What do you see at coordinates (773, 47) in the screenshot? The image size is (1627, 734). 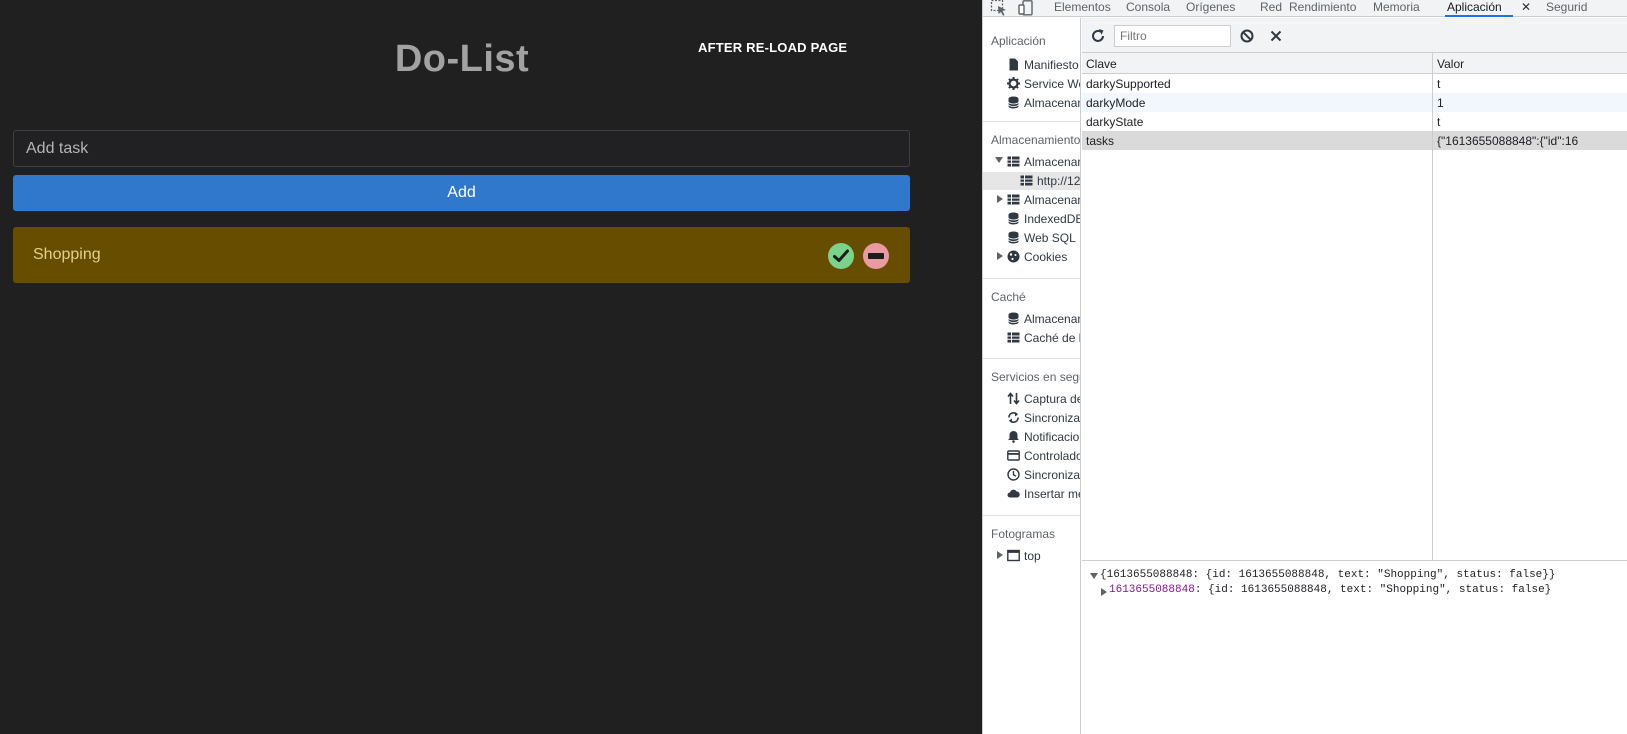 I see `reload-note: AFTER RE-LOAD PAGE` at bounding box center [773, 47].